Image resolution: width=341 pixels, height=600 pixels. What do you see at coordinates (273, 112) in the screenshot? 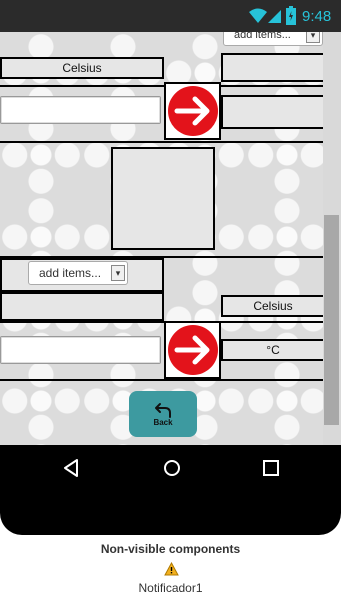
I see `result-label` at bounding box center [273, 112].